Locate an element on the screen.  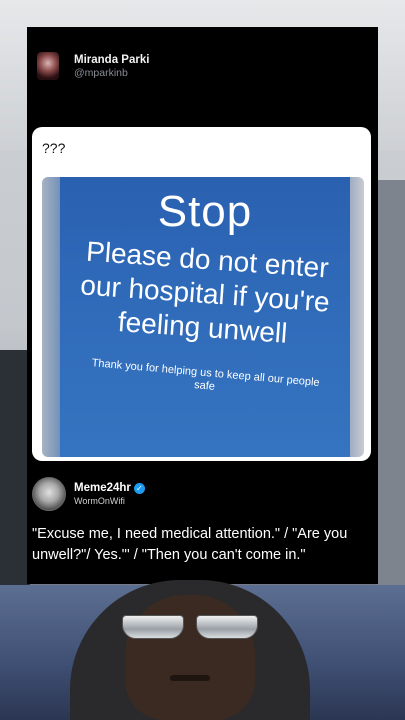
display-name: Miranda Parki is located at coordinates (111, 60).